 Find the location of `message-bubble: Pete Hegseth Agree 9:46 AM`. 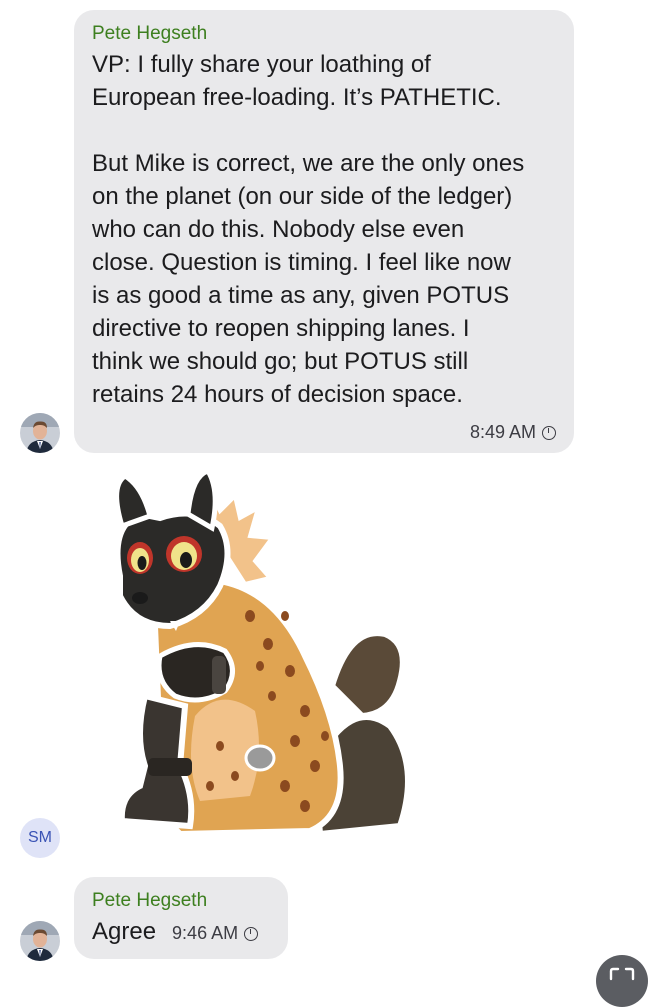

message-bubble: Pete Hegseth Agree 9:46 AM is located at coordinates (181, 918).